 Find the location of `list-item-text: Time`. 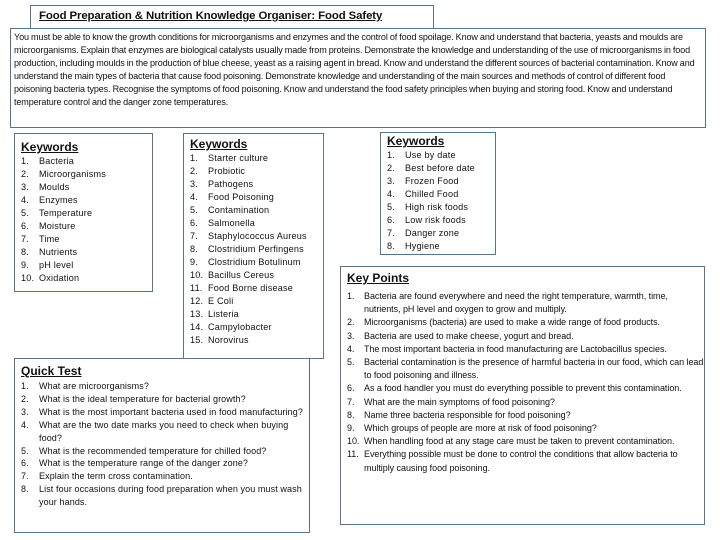

list-item-text: Time is located at coordinates (49, 239).